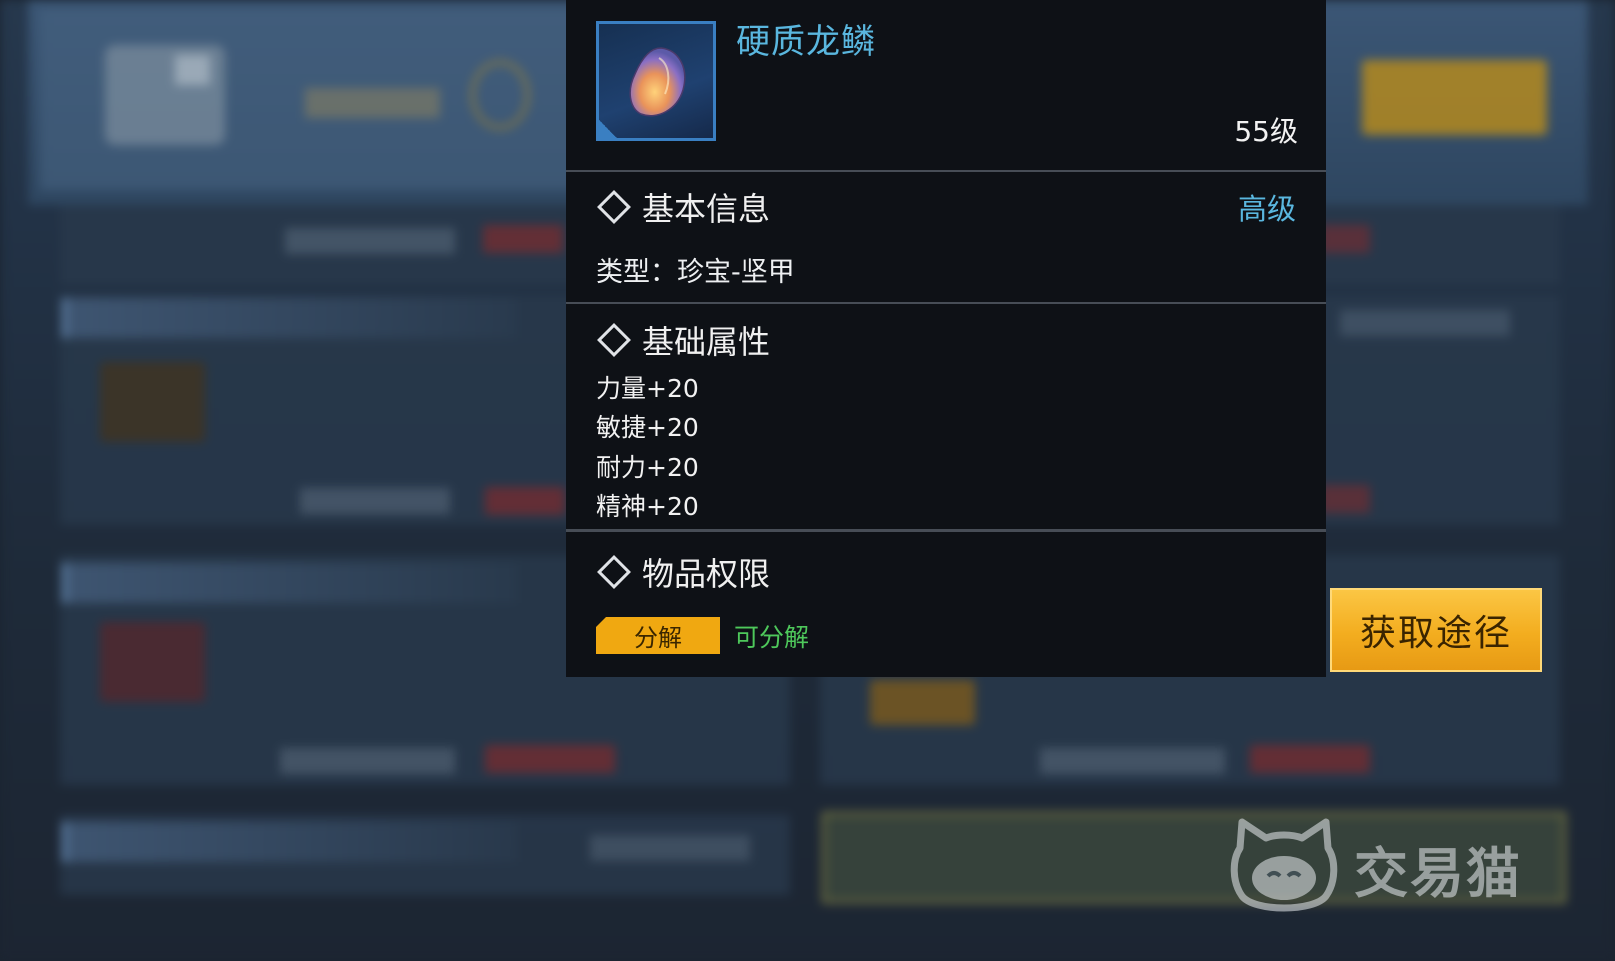 The height and width of the screenshot is (961, 1615). I want to click on watermark-text: 交易猫, so click(1438, 873).